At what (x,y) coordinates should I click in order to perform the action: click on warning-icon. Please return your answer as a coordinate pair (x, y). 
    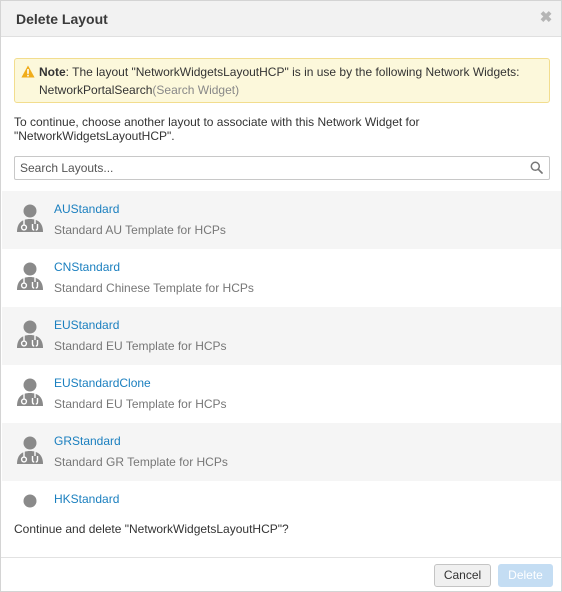
    Looking at the image, I should click on (28, 71).